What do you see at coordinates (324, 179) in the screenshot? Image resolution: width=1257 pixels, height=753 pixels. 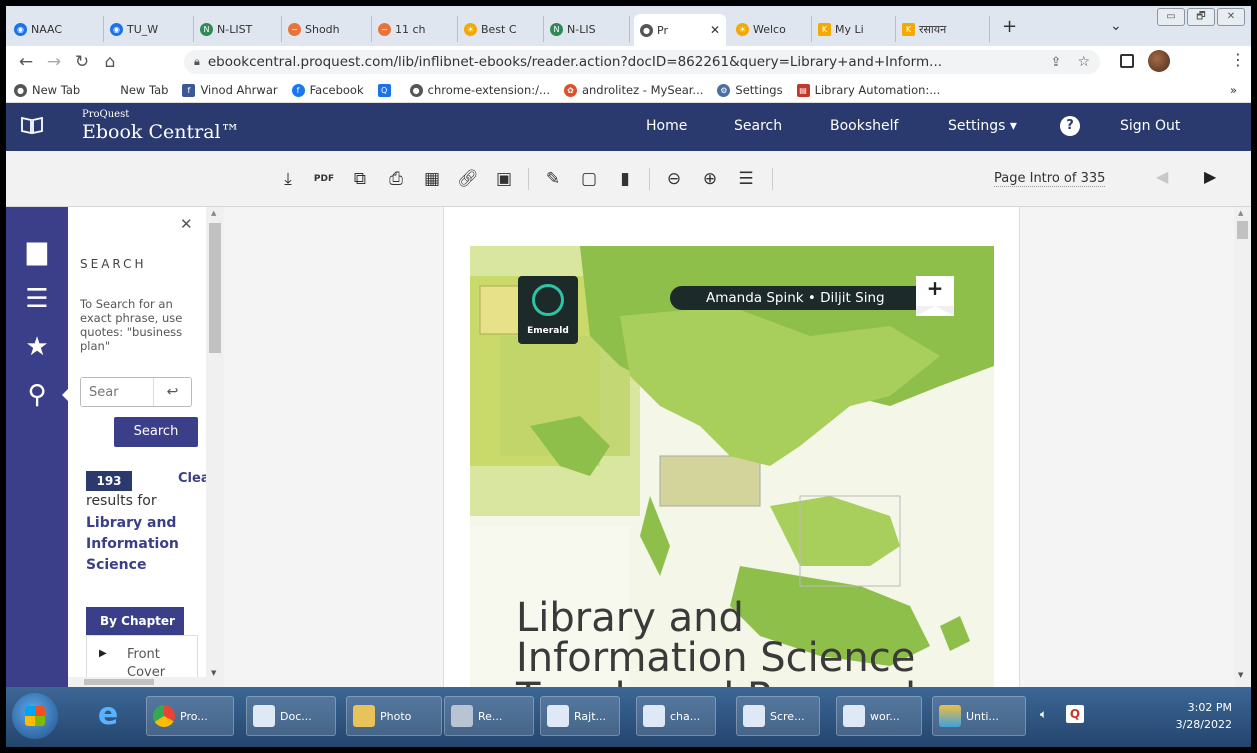 I see `pdf-icon: PDF` at bounding box center [324, 179].